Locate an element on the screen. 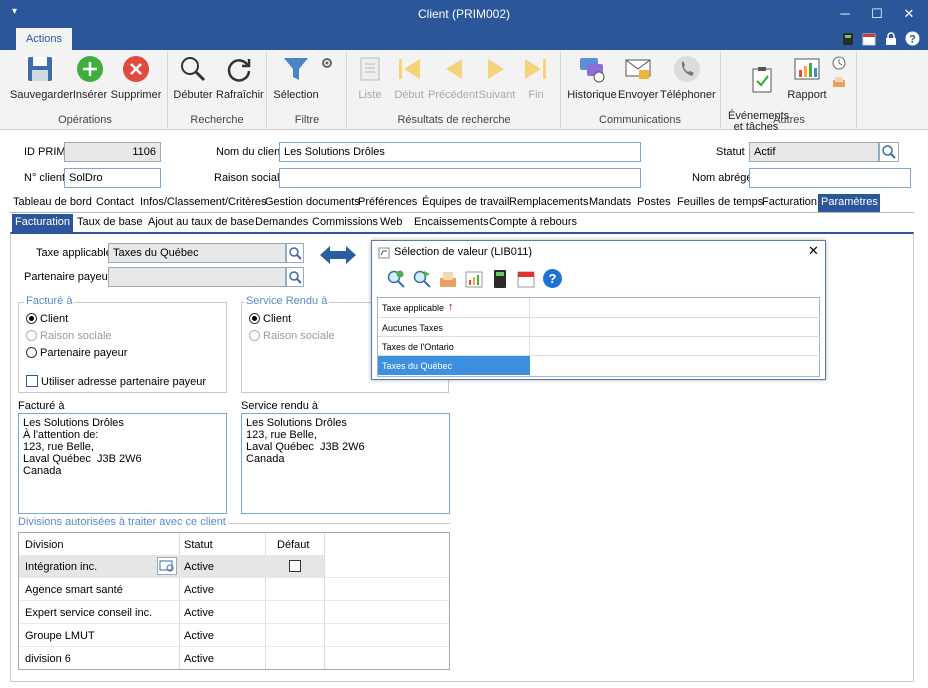 The image size is (928, 688). report-button: Rapport is located at coordinates (807, 77).